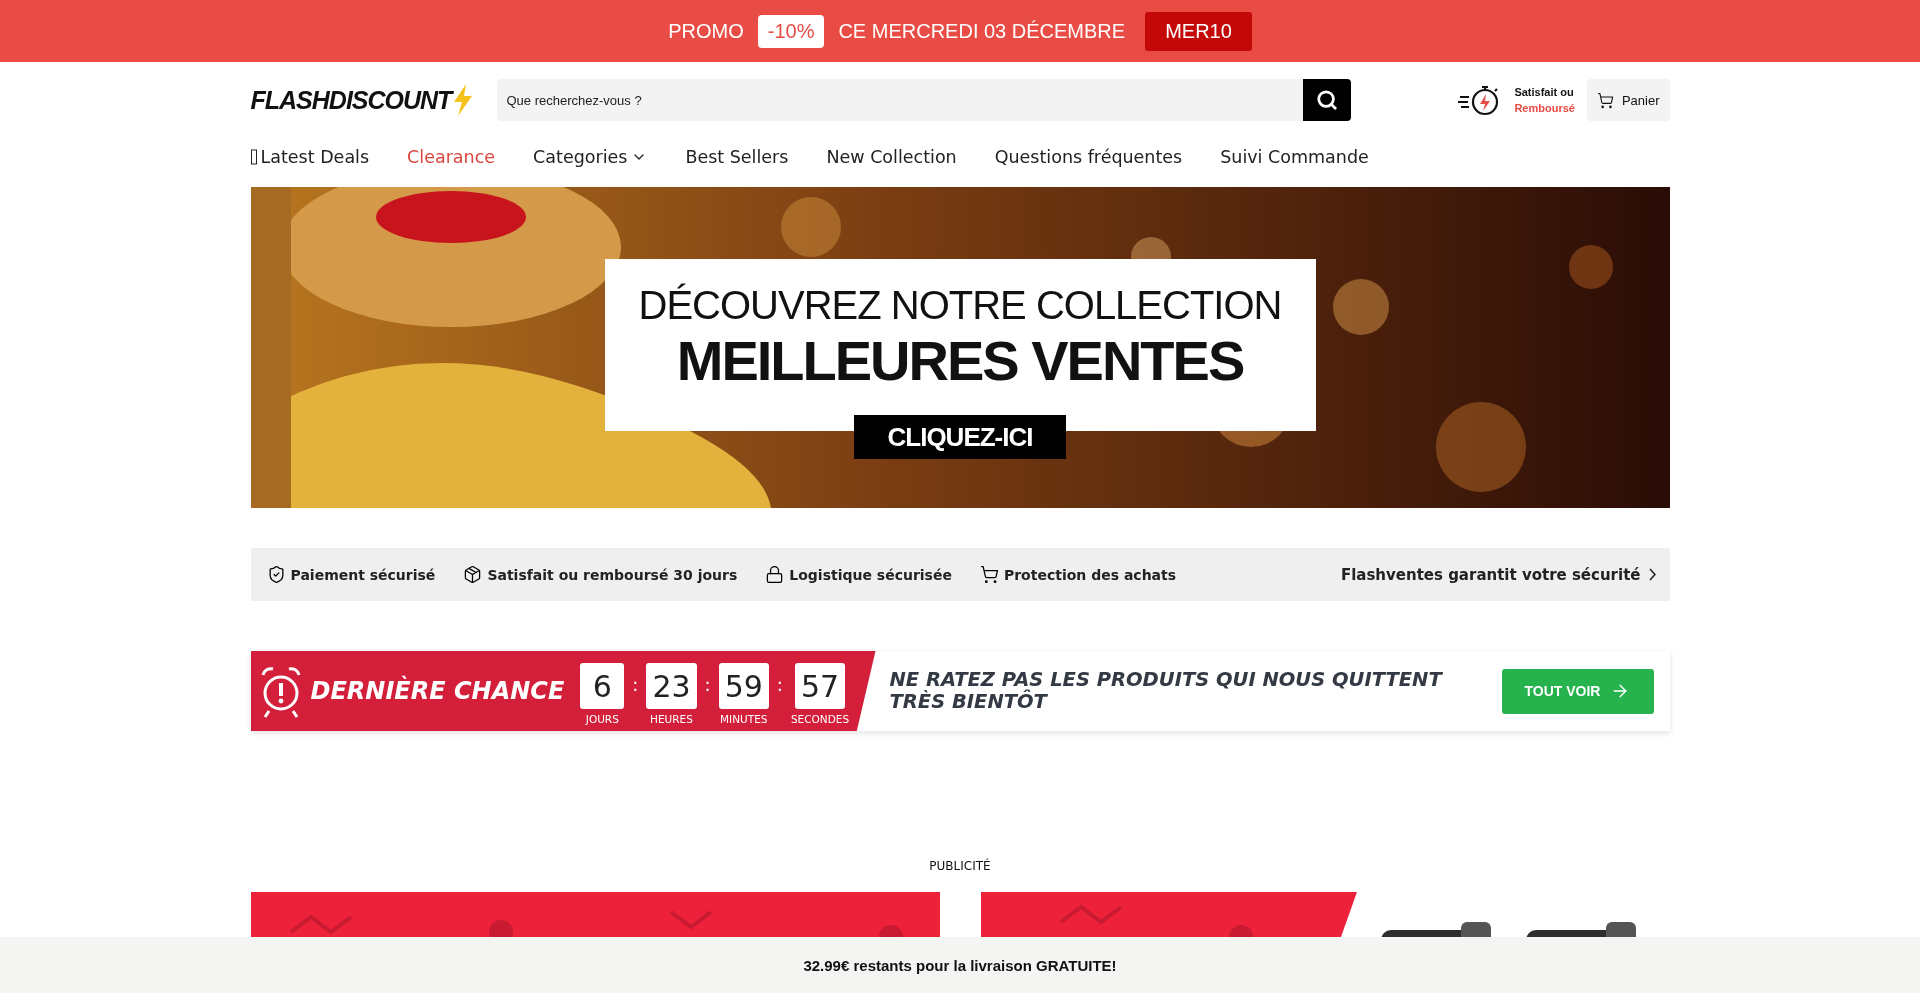 The width and height of the screenshot is (1920, 993). Describe the element at coordinates (891, 157) in the screenshot. I see `nav-link: New Collection` at that location.